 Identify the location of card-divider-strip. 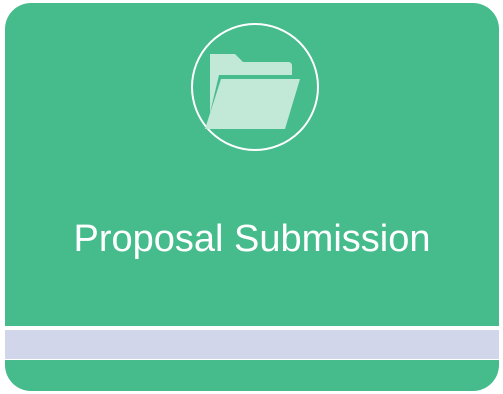
(252, 344).